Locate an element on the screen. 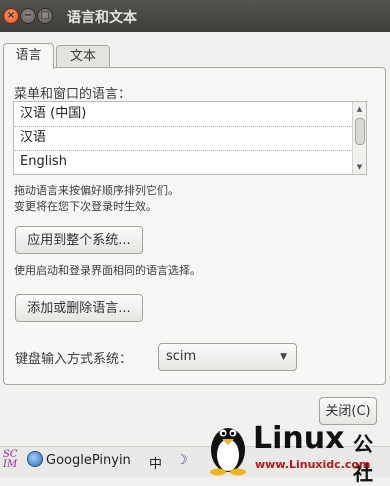 The height and width of the screenshot is (486, 390). watermark-cn: 公社 is located at coordinates (363, 458).